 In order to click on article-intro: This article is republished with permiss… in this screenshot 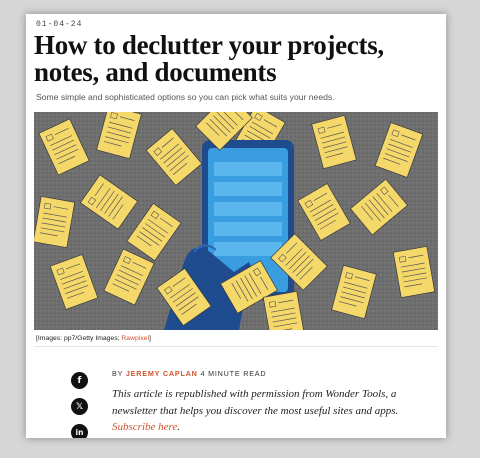, I will do `click(267, 411)`.